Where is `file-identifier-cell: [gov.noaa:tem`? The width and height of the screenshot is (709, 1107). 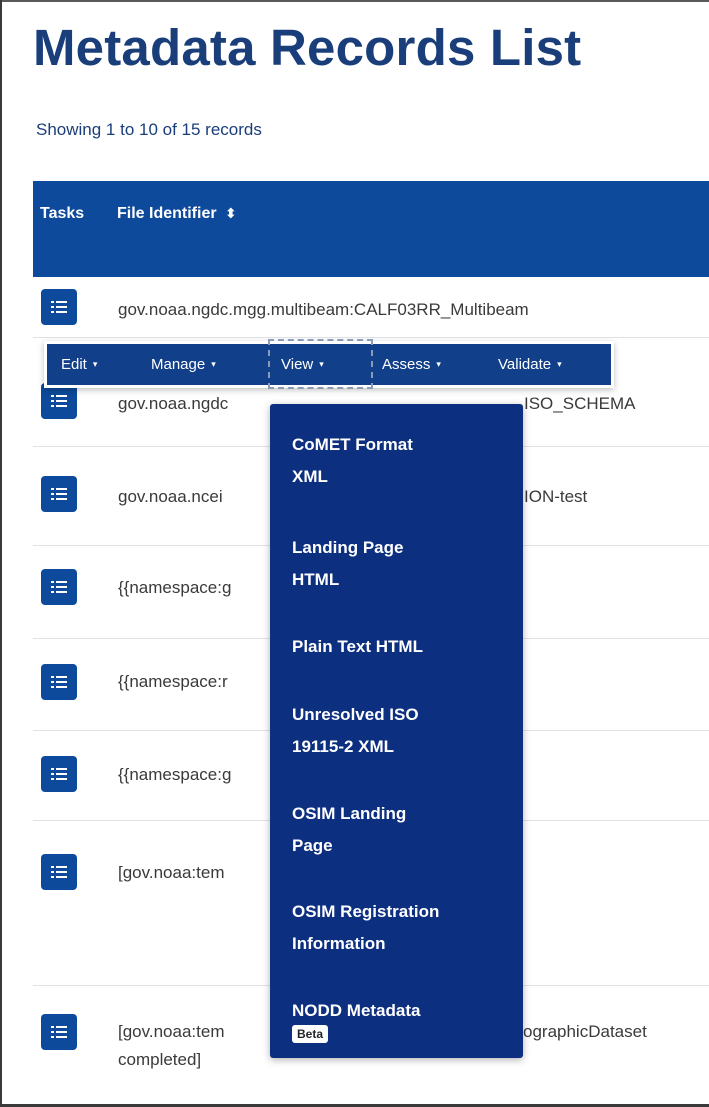 file-identifier-cell: [gov.noaa:tem is located at coordinates (171, 873).